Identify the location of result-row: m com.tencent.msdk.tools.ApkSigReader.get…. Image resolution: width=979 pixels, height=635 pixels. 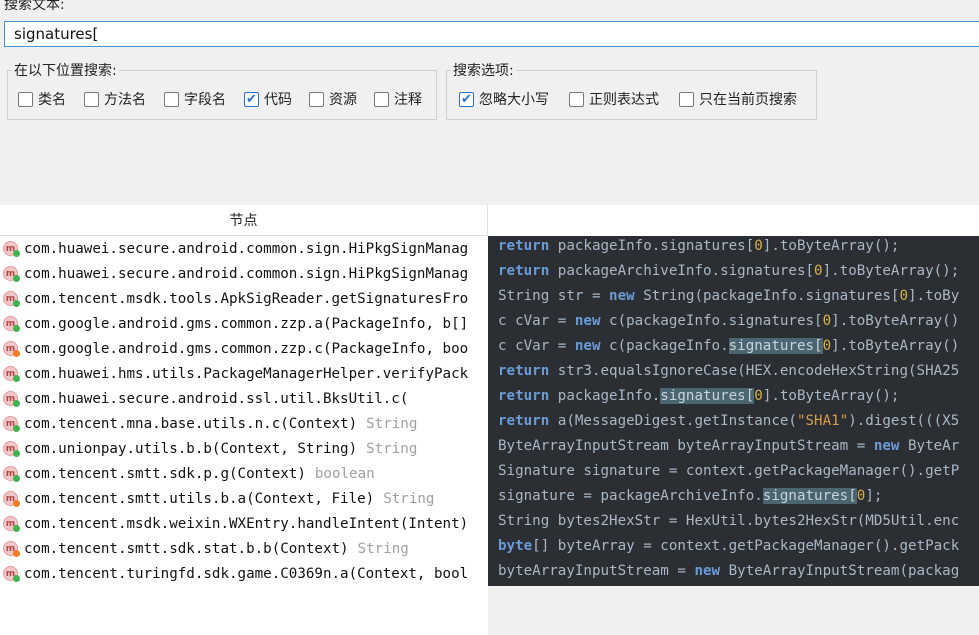
(244, 298).